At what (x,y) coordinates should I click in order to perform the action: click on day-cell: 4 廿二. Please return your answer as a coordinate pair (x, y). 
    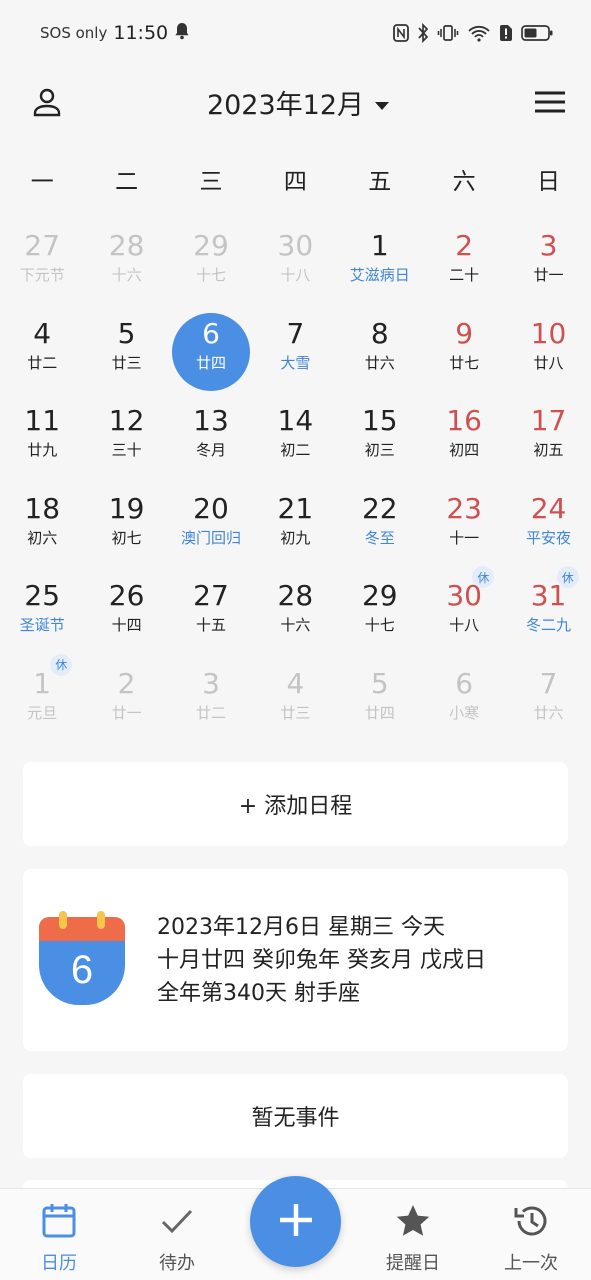
    Looking at the image, I should click on (42, 354).